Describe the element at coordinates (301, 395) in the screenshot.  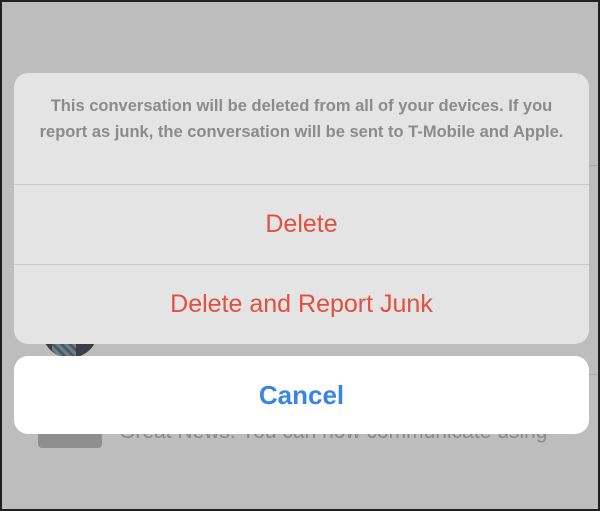
I see `cancel-button: Cancel` at that location.